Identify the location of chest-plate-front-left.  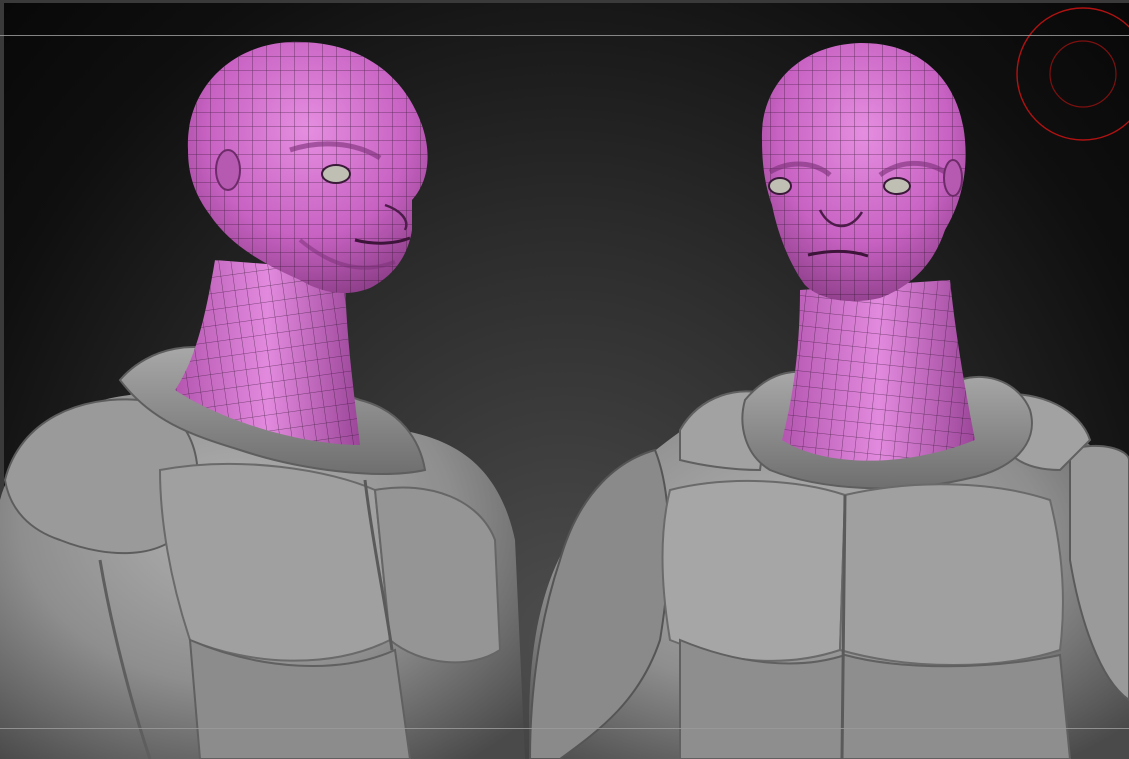
(754, 570).